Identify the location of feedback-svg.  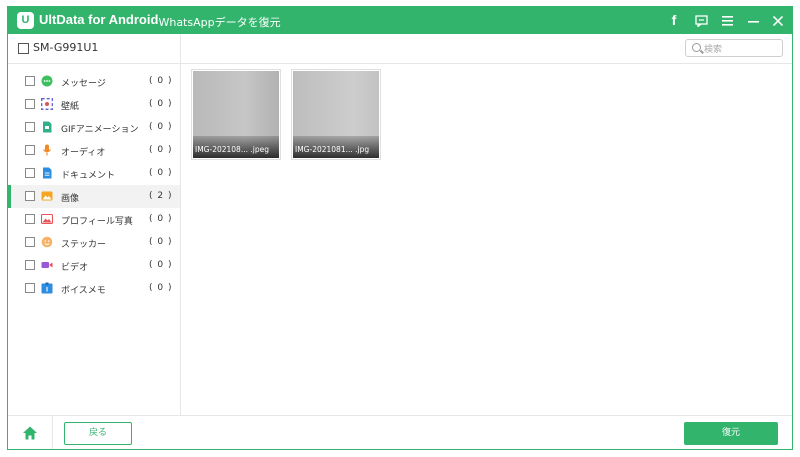
(701, 21).